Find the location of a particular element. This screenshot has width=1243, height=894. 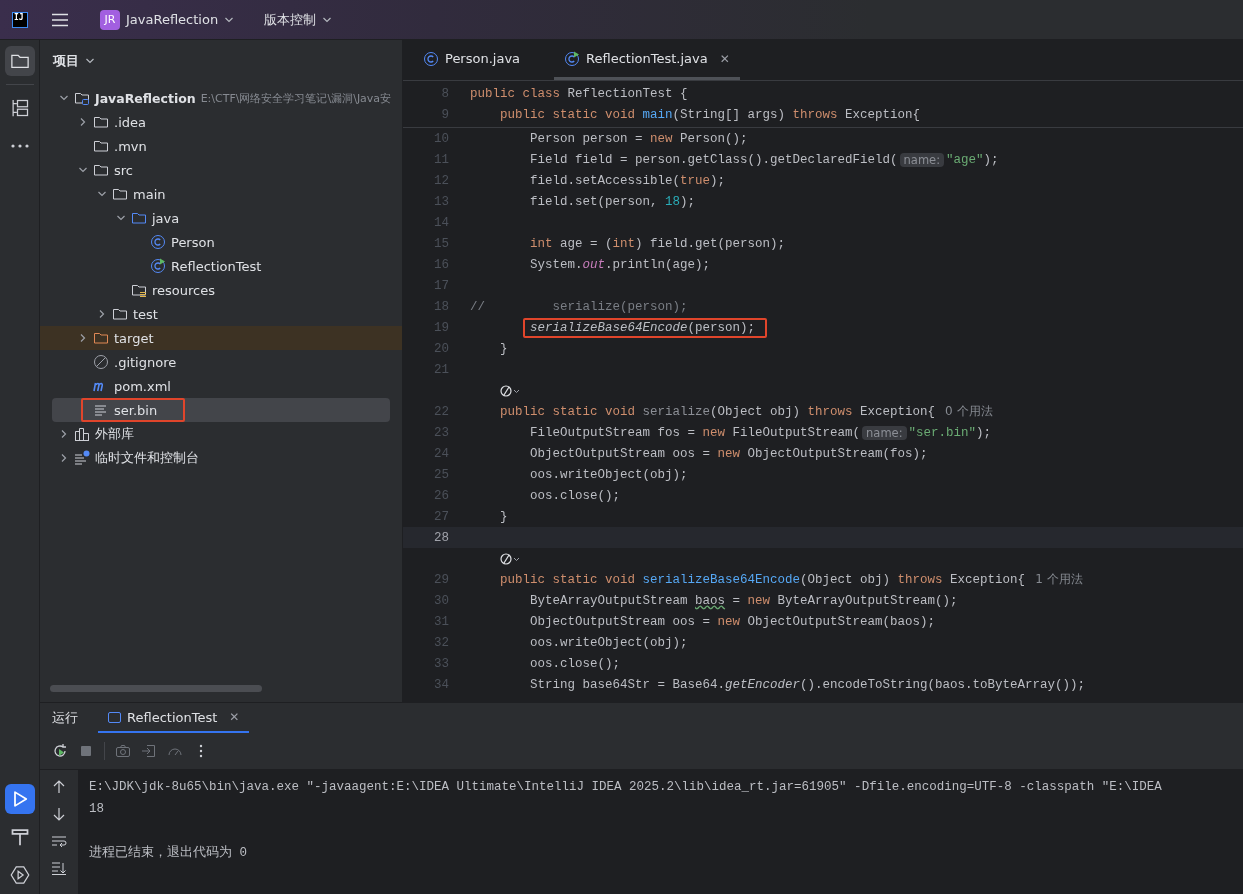

services-icon is located at coordinates (19, 875).